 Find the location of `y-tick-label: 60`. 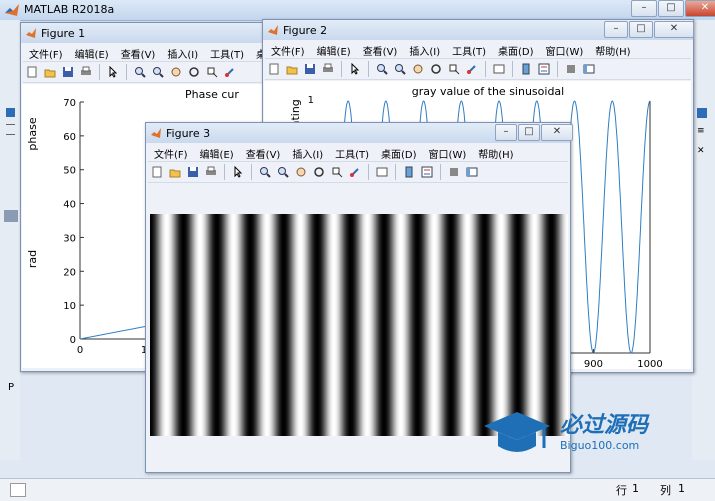

y-tick-label: 60 is located at coordinates (69, 137).